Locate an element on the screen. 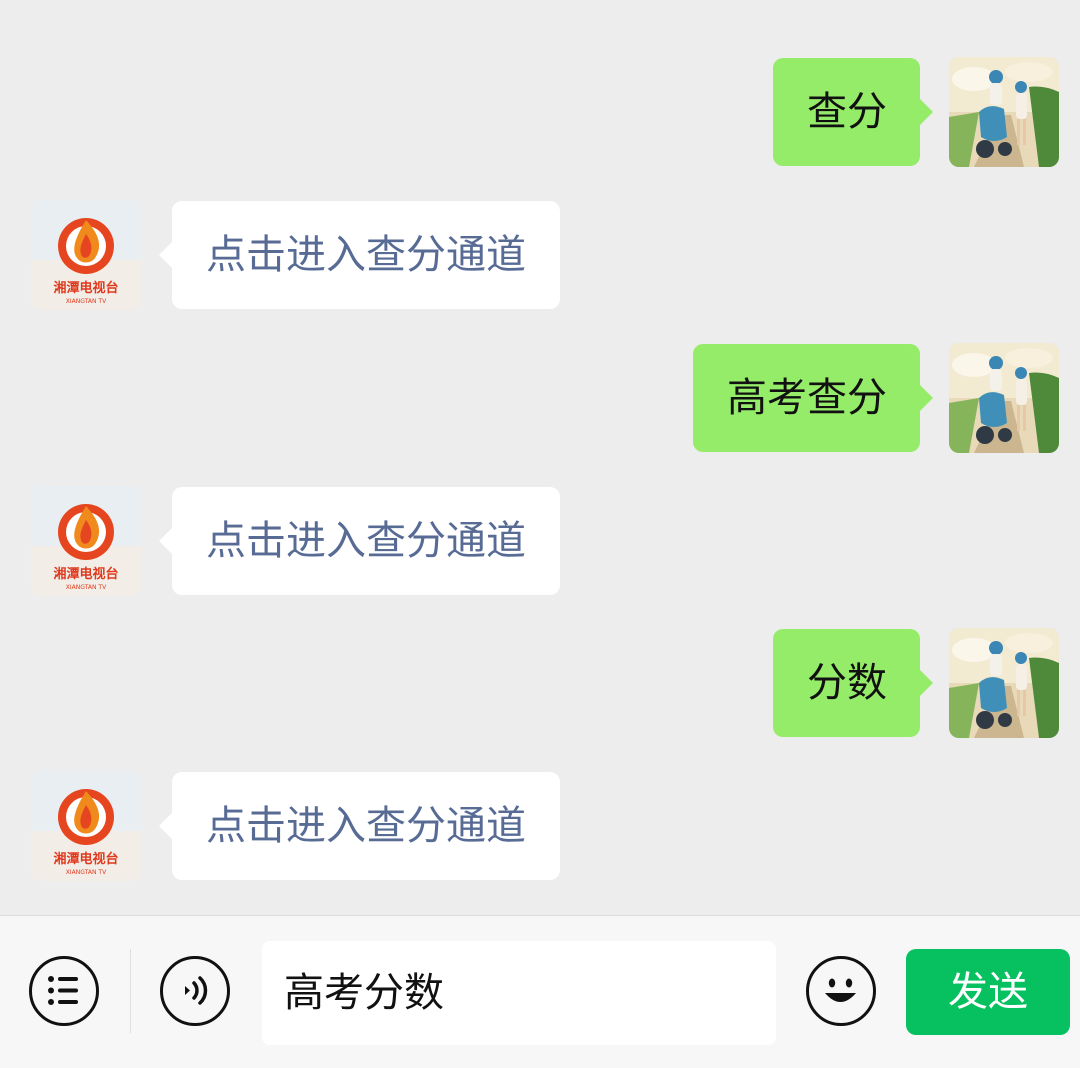 The height and width of the screenshot is (1068, 1080). outgoing-message-bubble: 分数 is located at coordinates (853, 683).